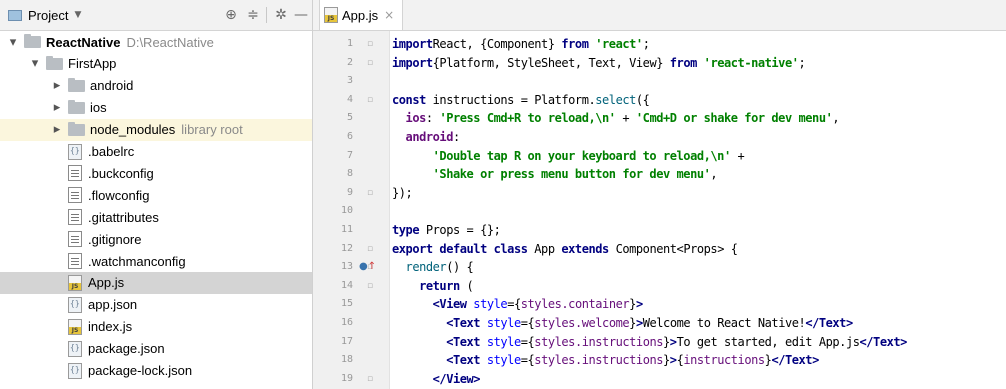 The image size is (1006, 389). I want to click on tree-item-annotation: library root, so click(212, 130).